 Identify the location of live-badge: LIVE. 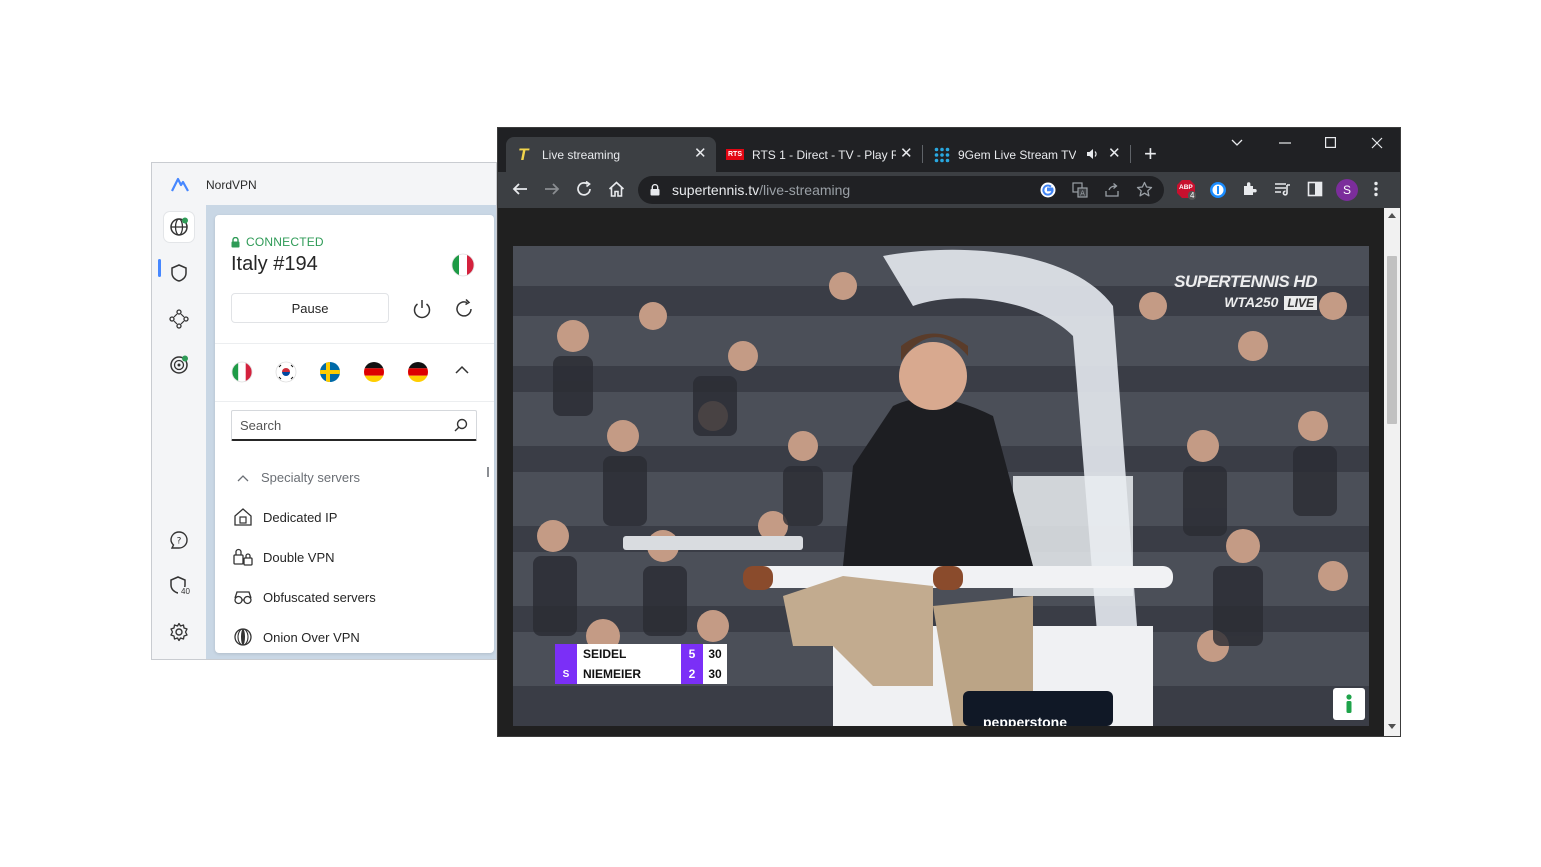
(1300, 303).